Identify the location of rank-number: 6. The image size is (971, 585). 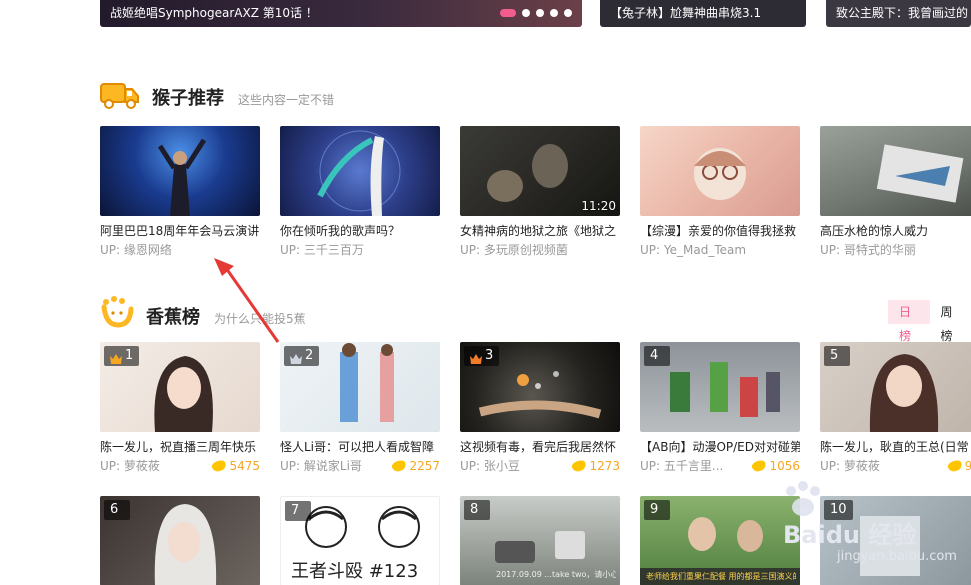
(114, 509).